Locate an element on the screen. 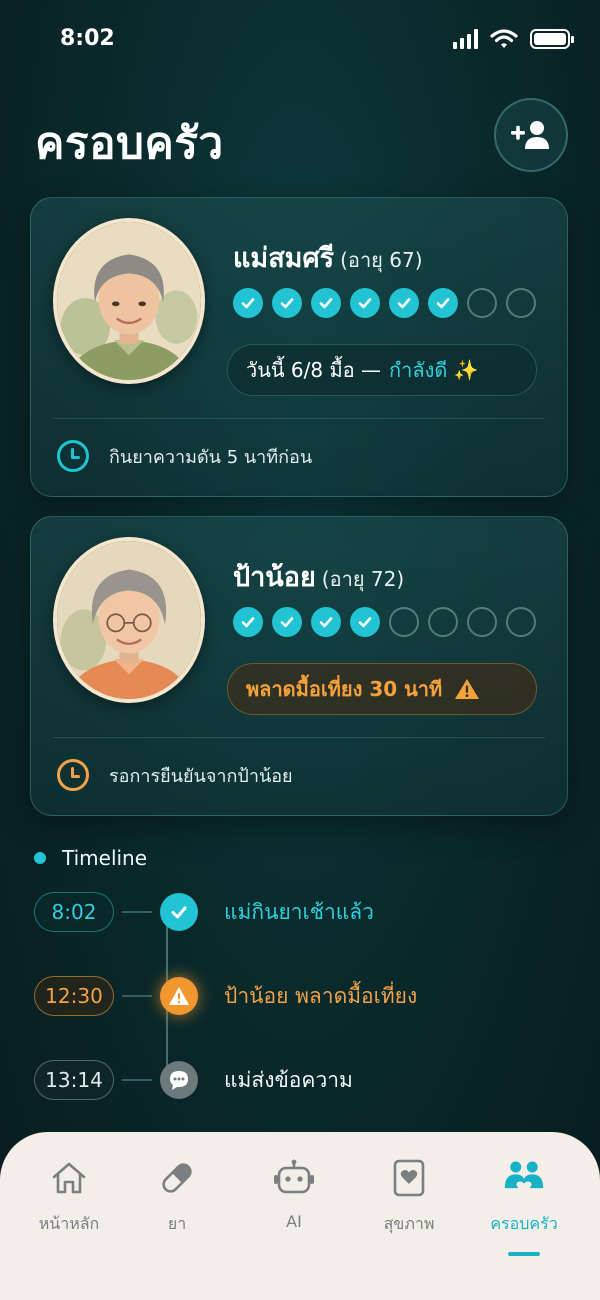 The width and height of the screenshot is (600, 1300). nav-item-ai: AI is located at coordinates (294, 1193).